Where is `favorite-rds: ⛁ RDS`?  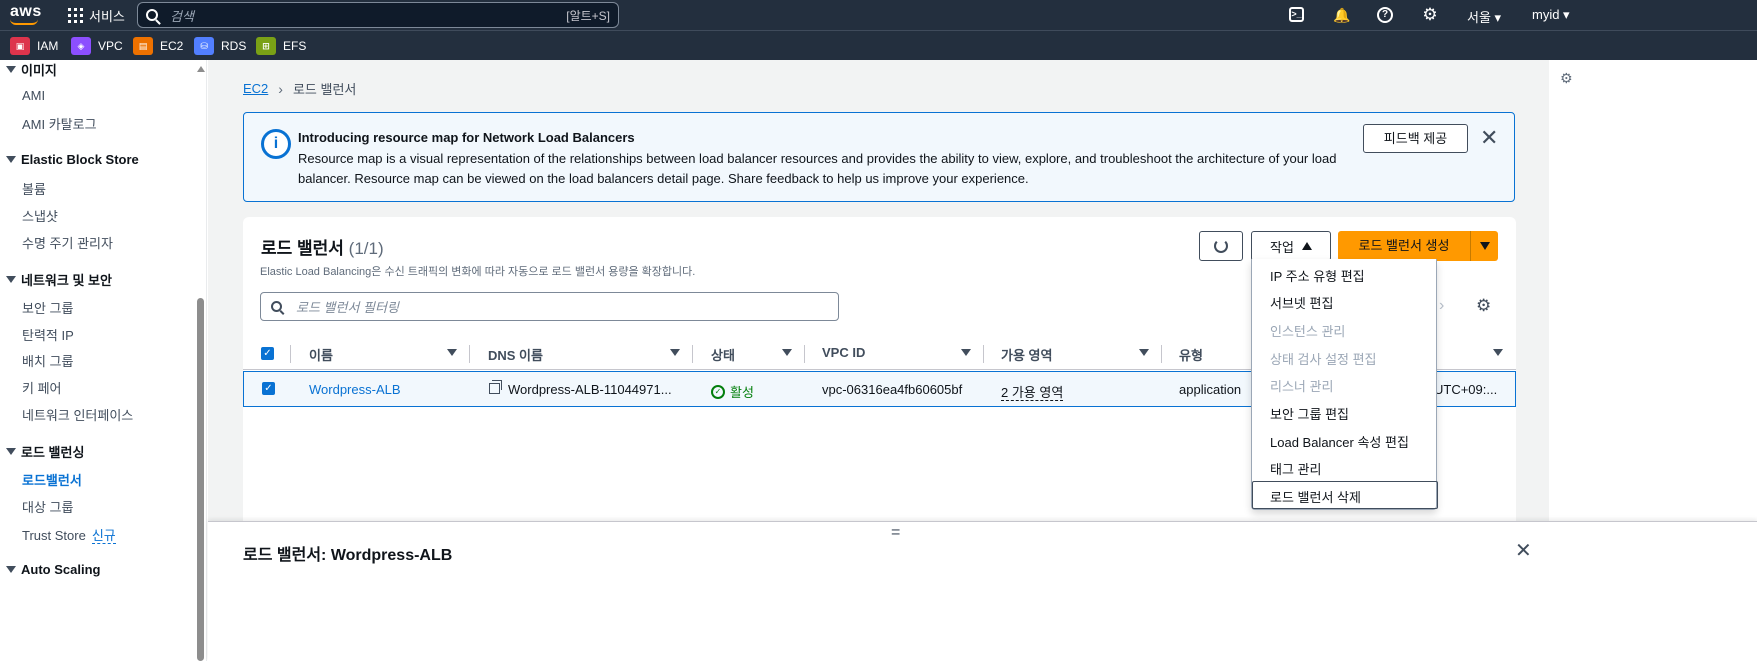
favorite-rds: ⛁ RDS is located at coordinates (220, 46).